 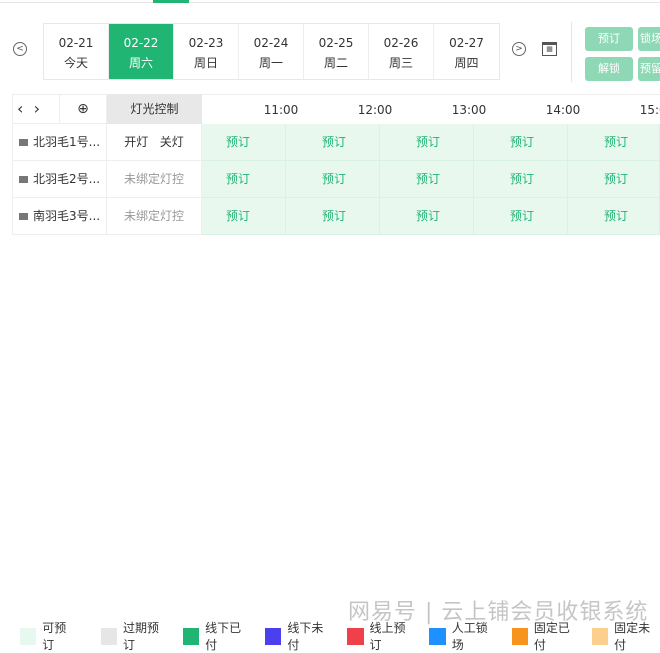 I want to click on legend-item: 过期预订, so click(x=134, y=636).